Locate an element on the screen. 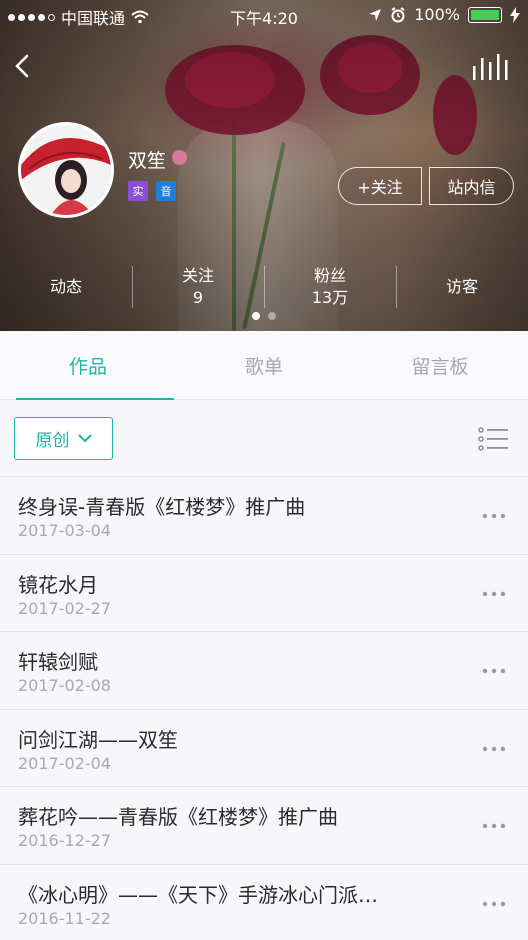  stat-visitors: 访客 is located at coordinates (462, 287).